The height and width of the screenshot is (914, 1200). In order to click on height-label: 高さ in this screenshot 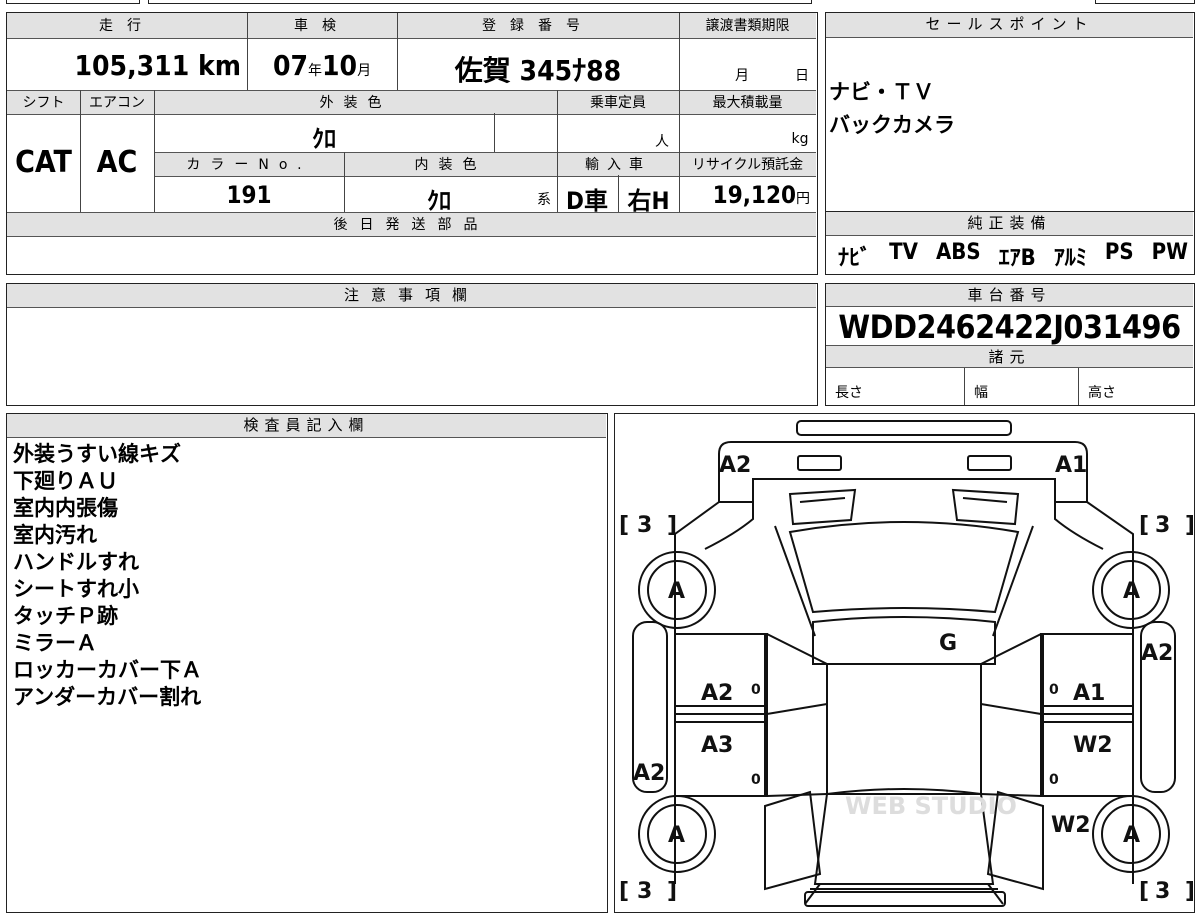, I will do `click(1102, 393)`.